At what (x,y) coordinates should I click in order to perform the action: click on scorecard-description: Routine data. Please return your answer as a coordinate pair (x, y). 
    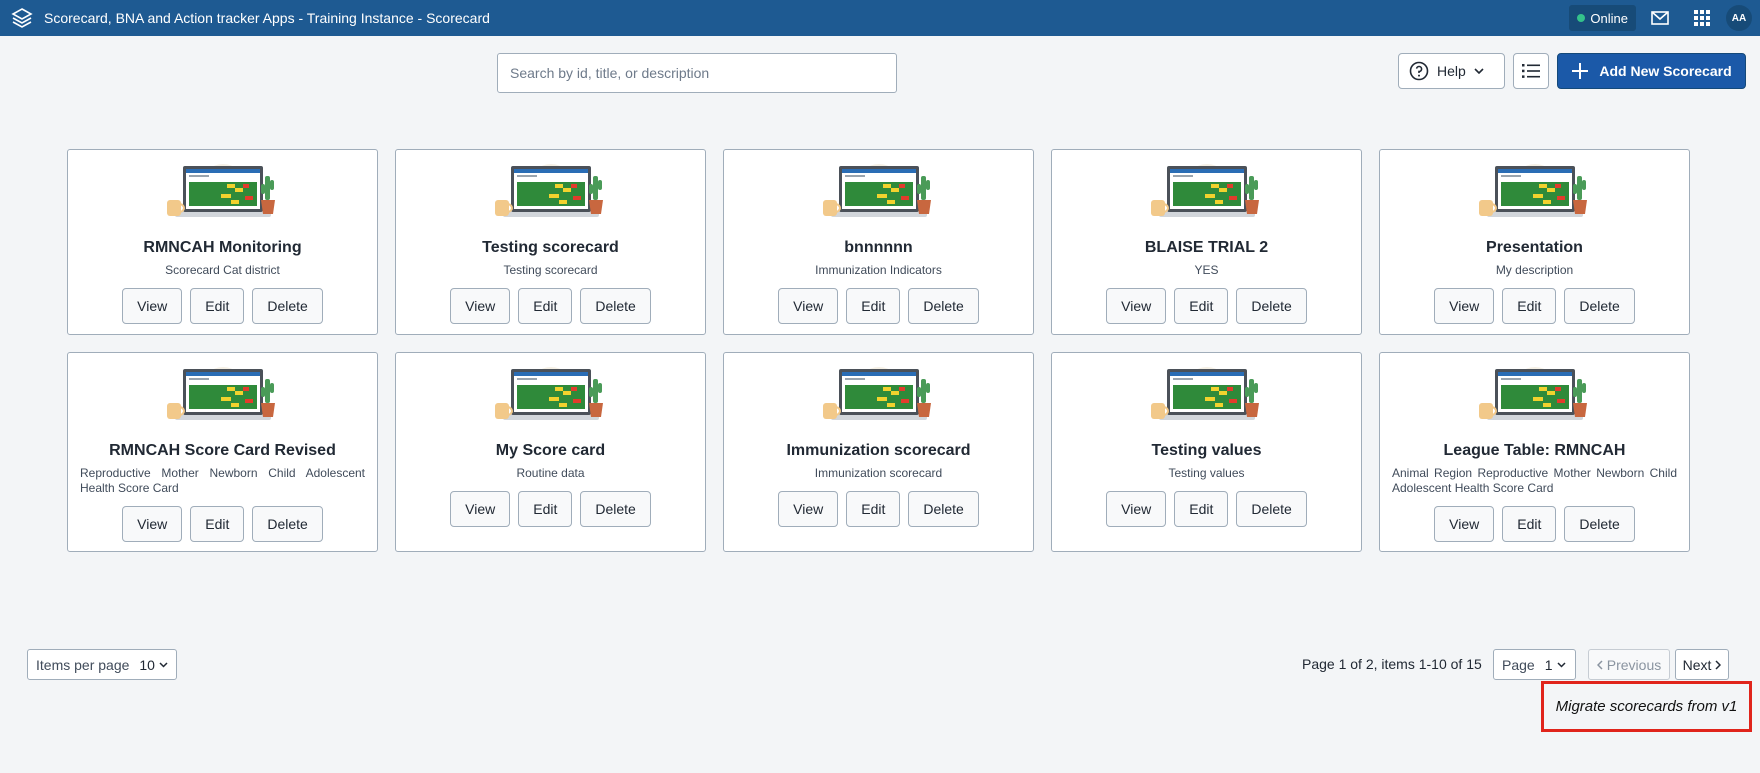
    Looking at the image, I should click on (550, 473).